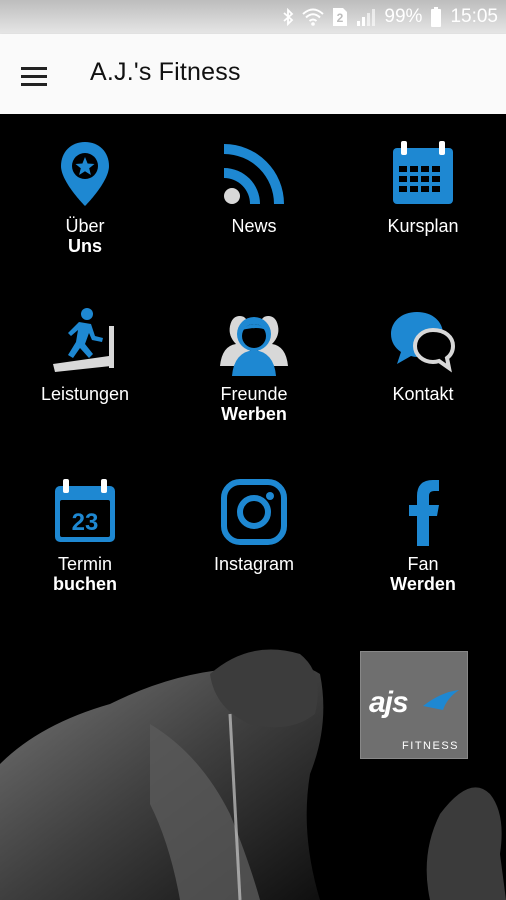  Describe the element at coordinates (366, 17) in the screenshot. I see `signal-icon` at that location.